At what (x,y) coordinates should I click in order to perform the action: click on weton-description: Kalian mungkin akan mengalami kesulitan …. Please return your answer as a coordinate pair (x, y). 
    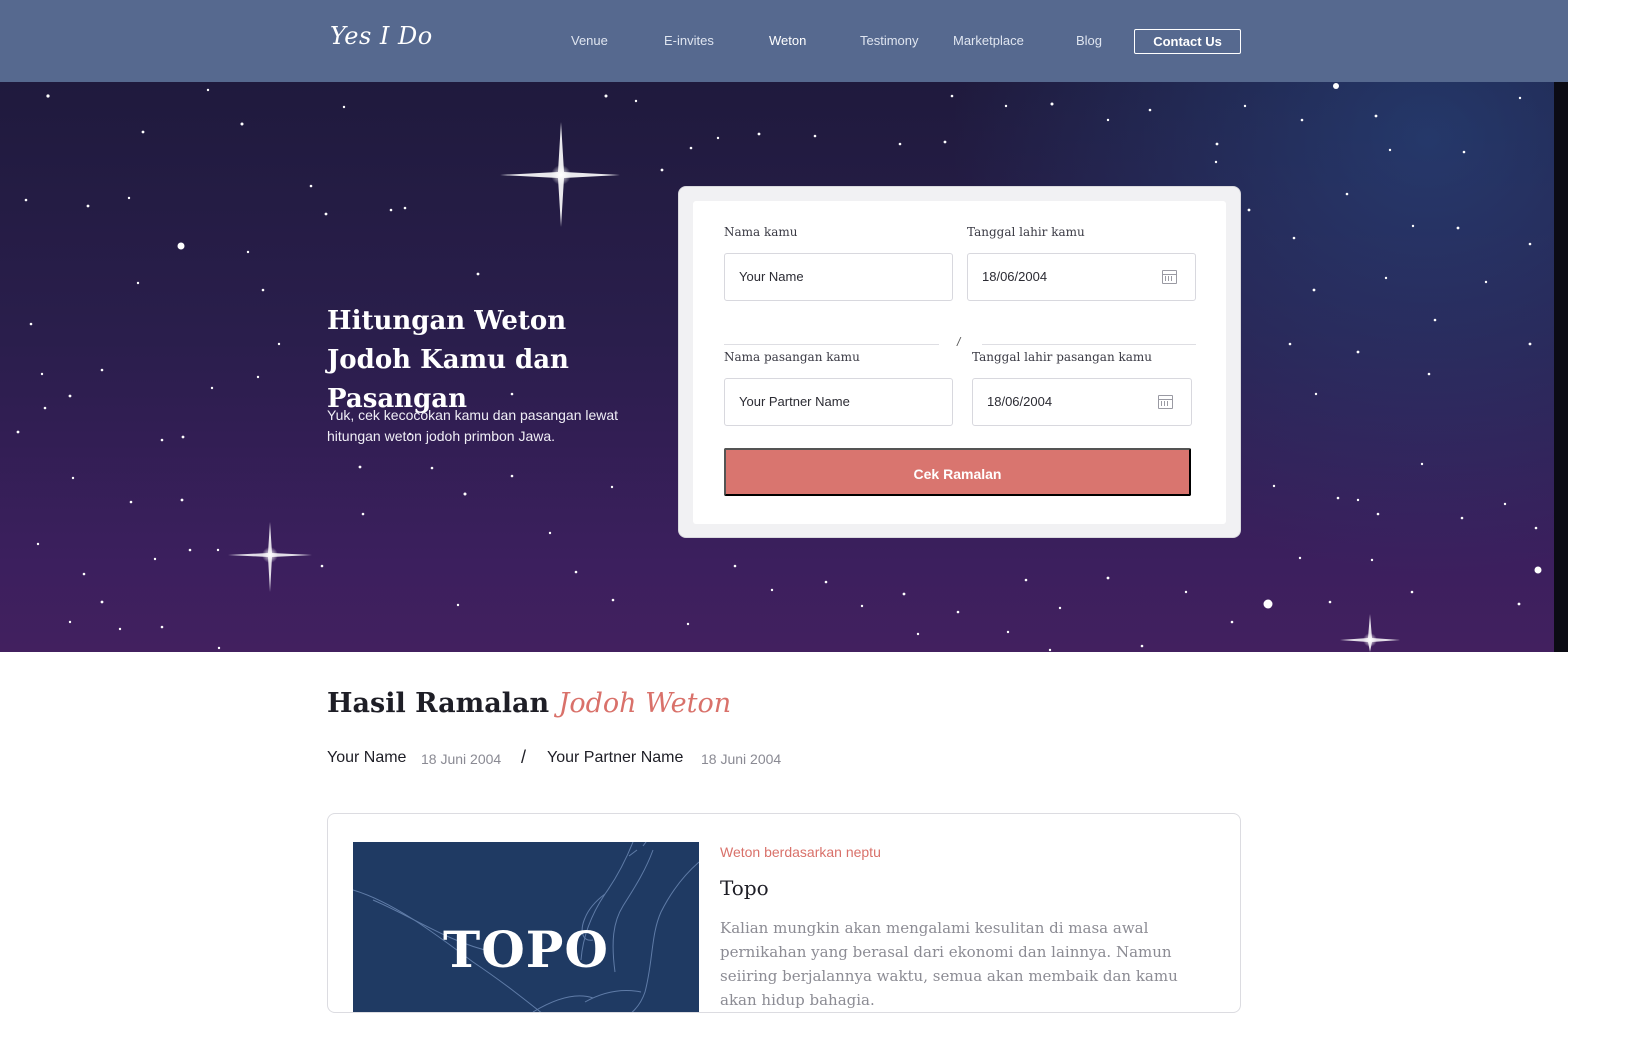
    Looking at the image, I should click on (949, 964).